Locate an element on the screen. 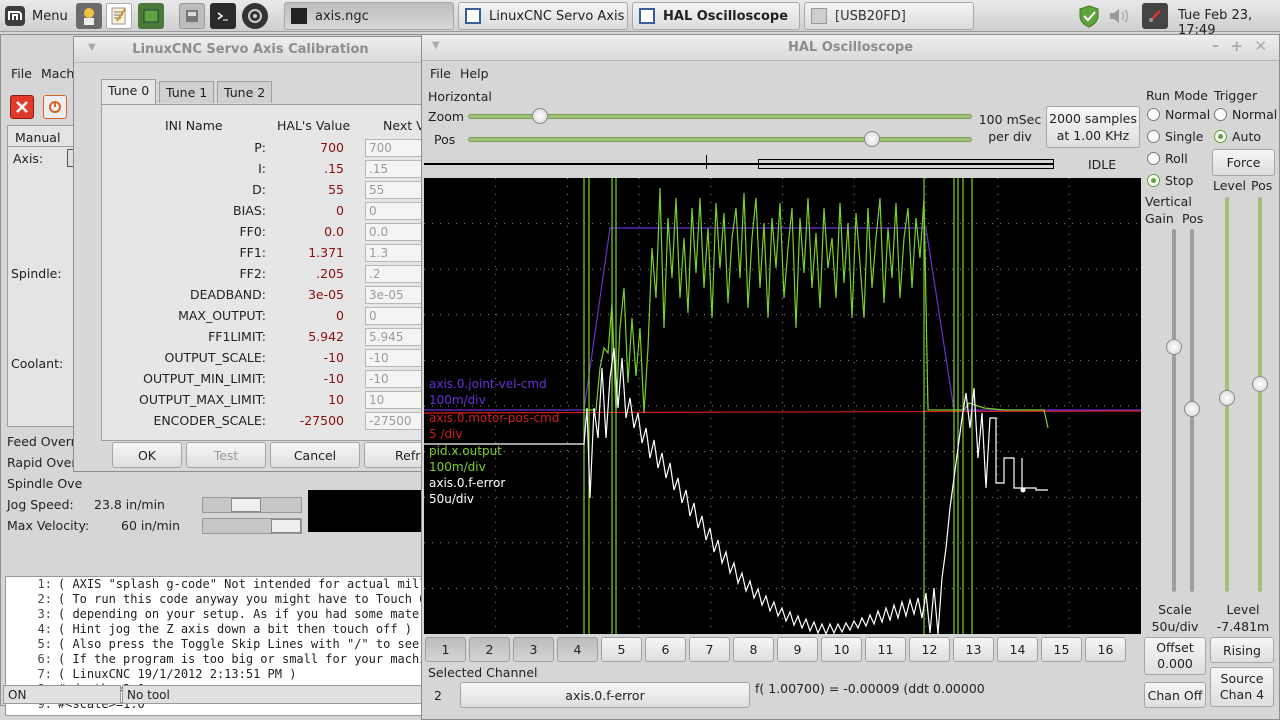 Image resolution: width=1280 pixels, height=720 pixels. trigger-pos-slider is located at coordinates (1260, 394).